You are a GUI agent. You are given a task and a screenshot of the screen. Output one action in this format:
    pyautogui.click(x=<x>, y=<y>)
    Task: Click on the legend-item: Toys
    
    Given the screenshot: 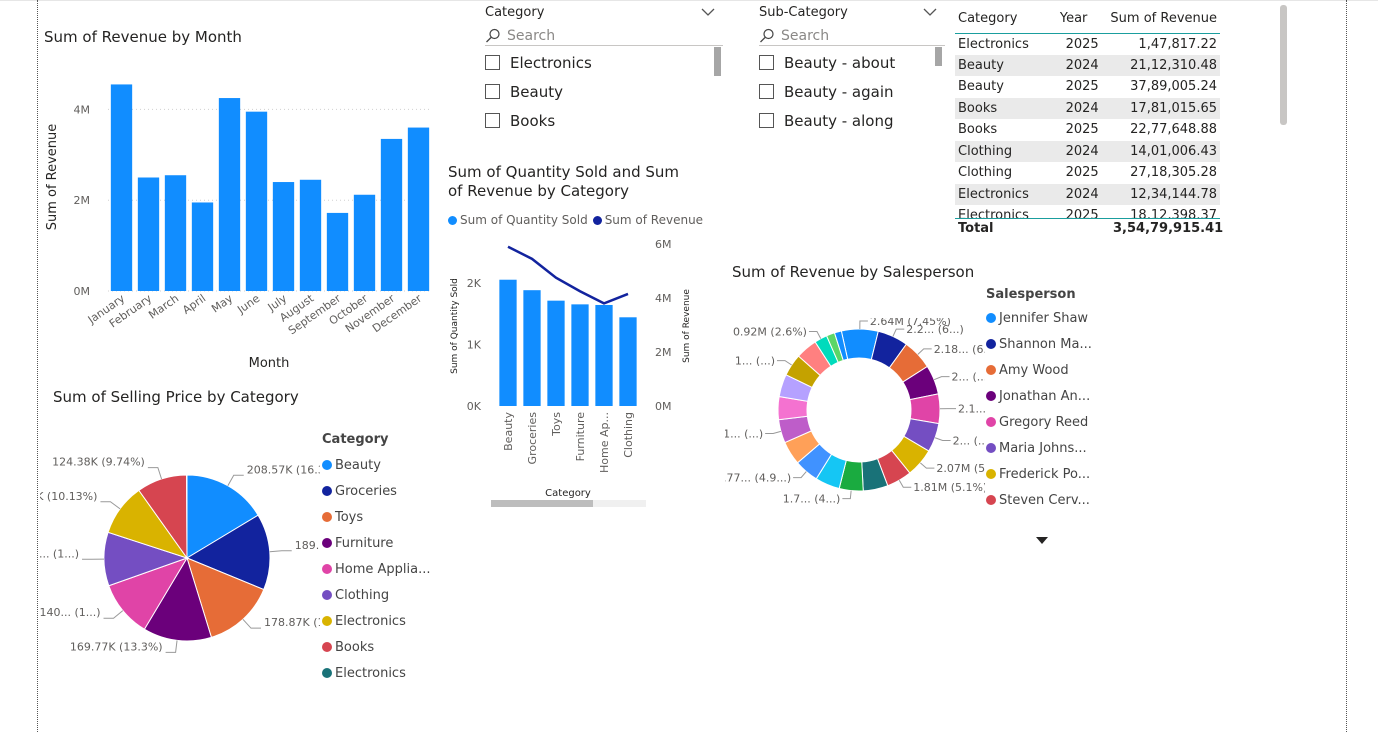 What is the action you would take?
    pyautogui.click(x=376, y=517)
    